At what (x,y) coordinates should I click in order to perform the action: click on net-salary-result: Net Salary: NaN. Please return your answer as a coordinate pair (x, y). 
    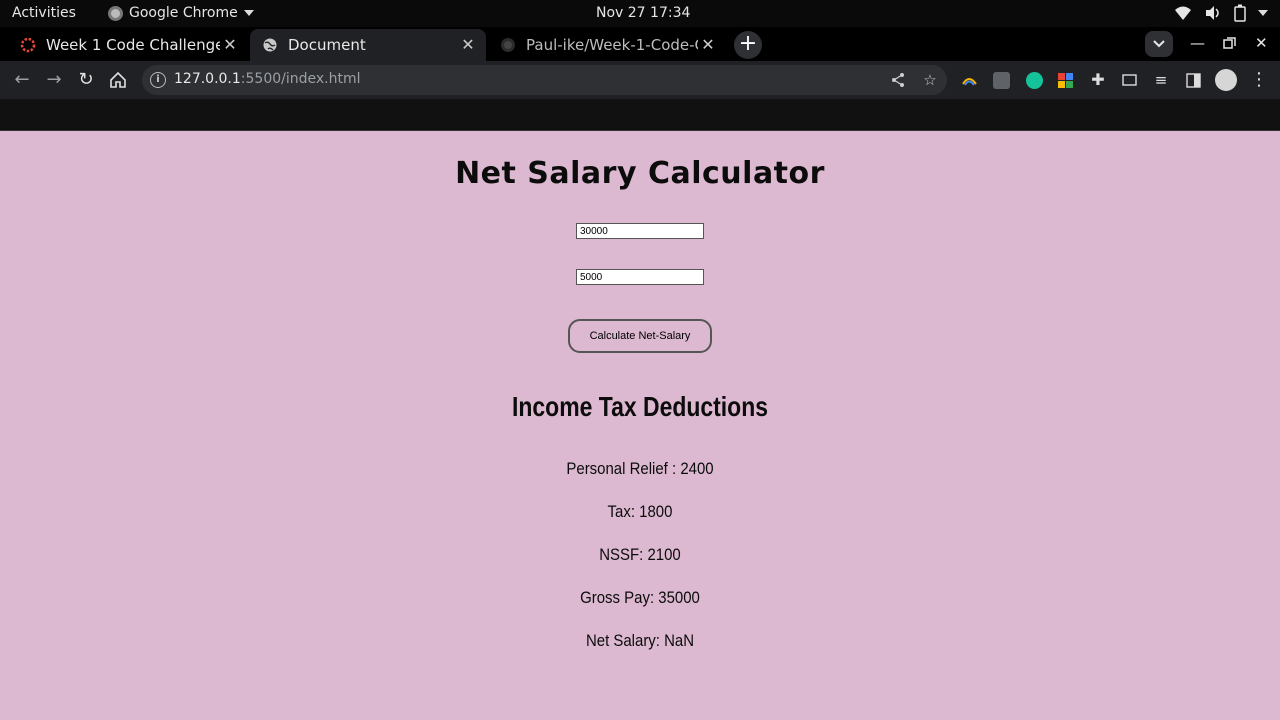
    Looking at the image, I should click on (640, 640).